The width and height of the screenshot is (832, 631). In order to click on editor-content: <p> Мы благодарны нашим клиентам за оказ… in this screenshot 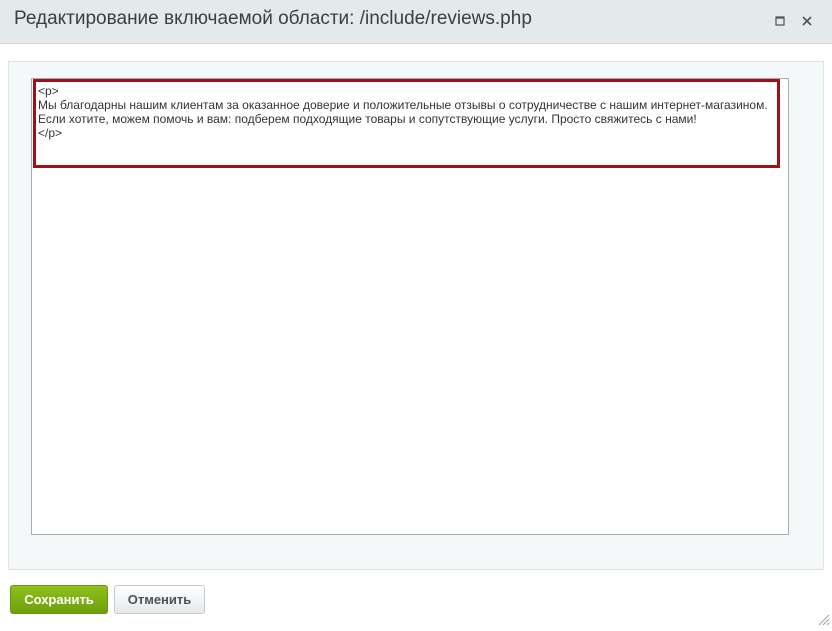, I will do `click(403, 112)`.